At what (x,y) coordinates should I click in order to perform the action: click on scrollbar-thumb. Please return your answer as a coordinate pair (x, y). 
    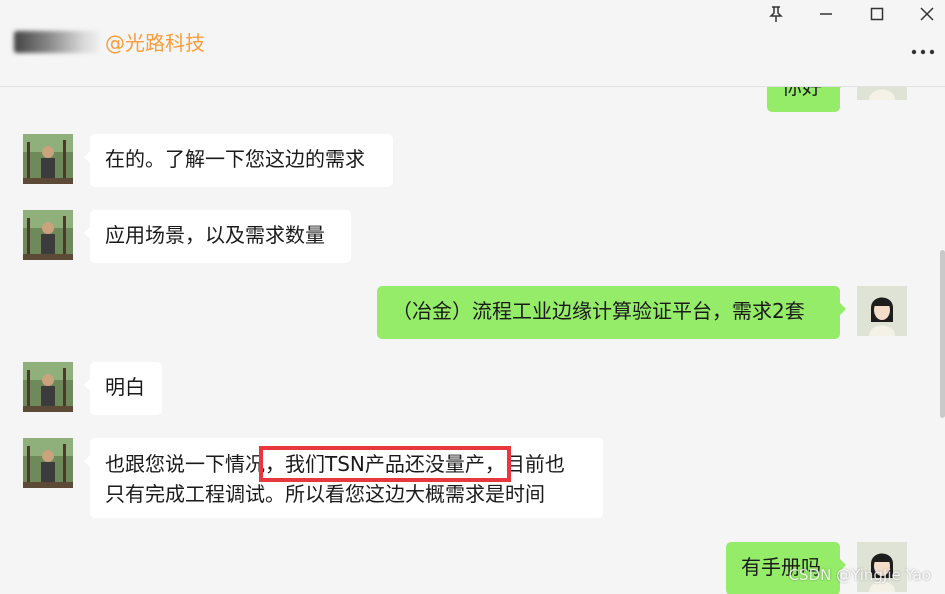
    Looking at the image, I should click on (942, 334).